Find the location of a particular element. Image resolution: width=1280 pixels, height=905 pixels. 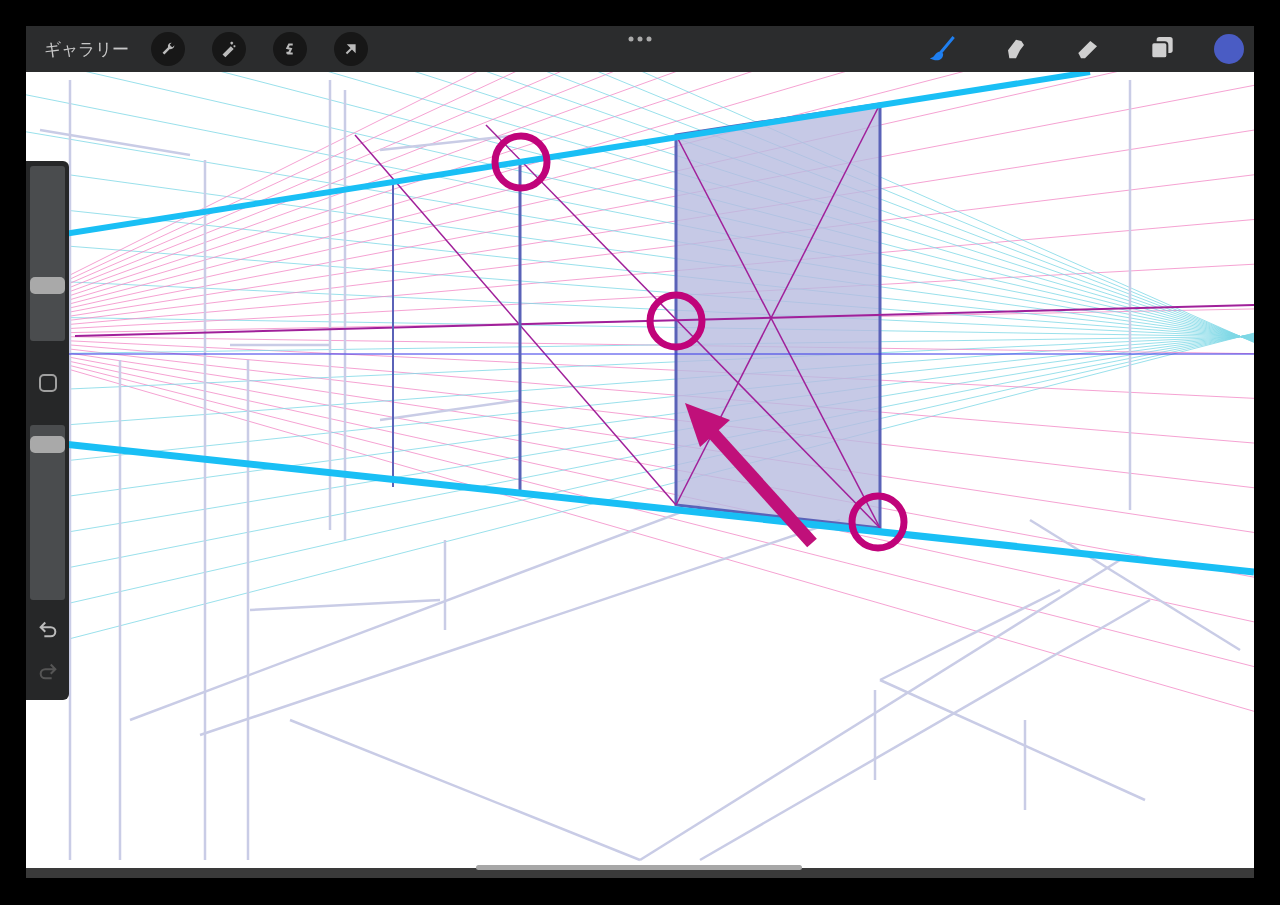

gallery-button: ギャラリー is located at coordinates (86, 49).